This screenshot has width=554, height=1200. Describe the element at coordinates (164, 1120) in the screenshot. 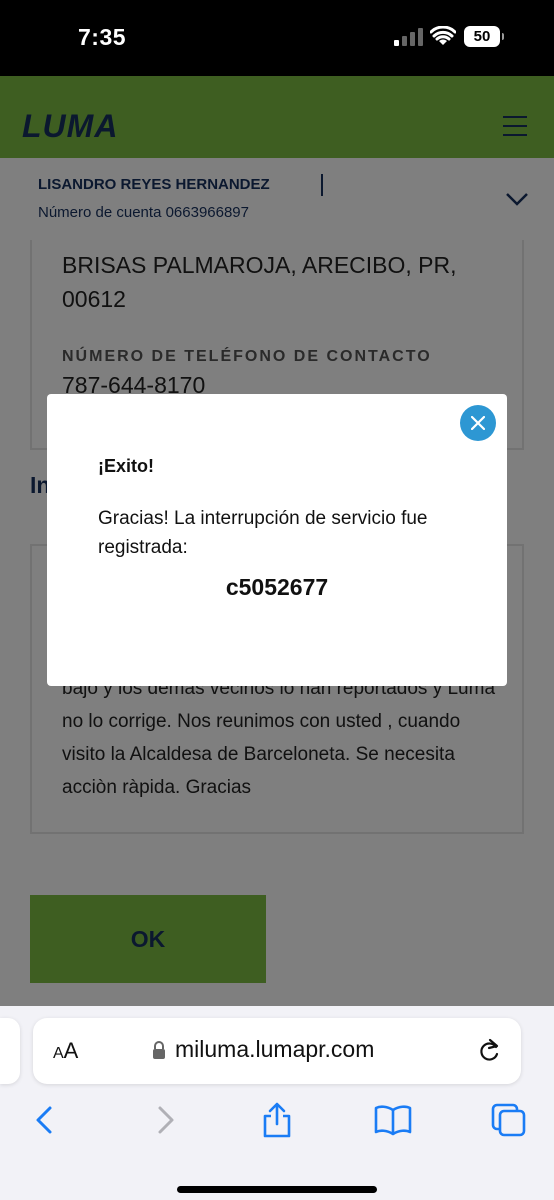

I see `forward-icon` at that location.